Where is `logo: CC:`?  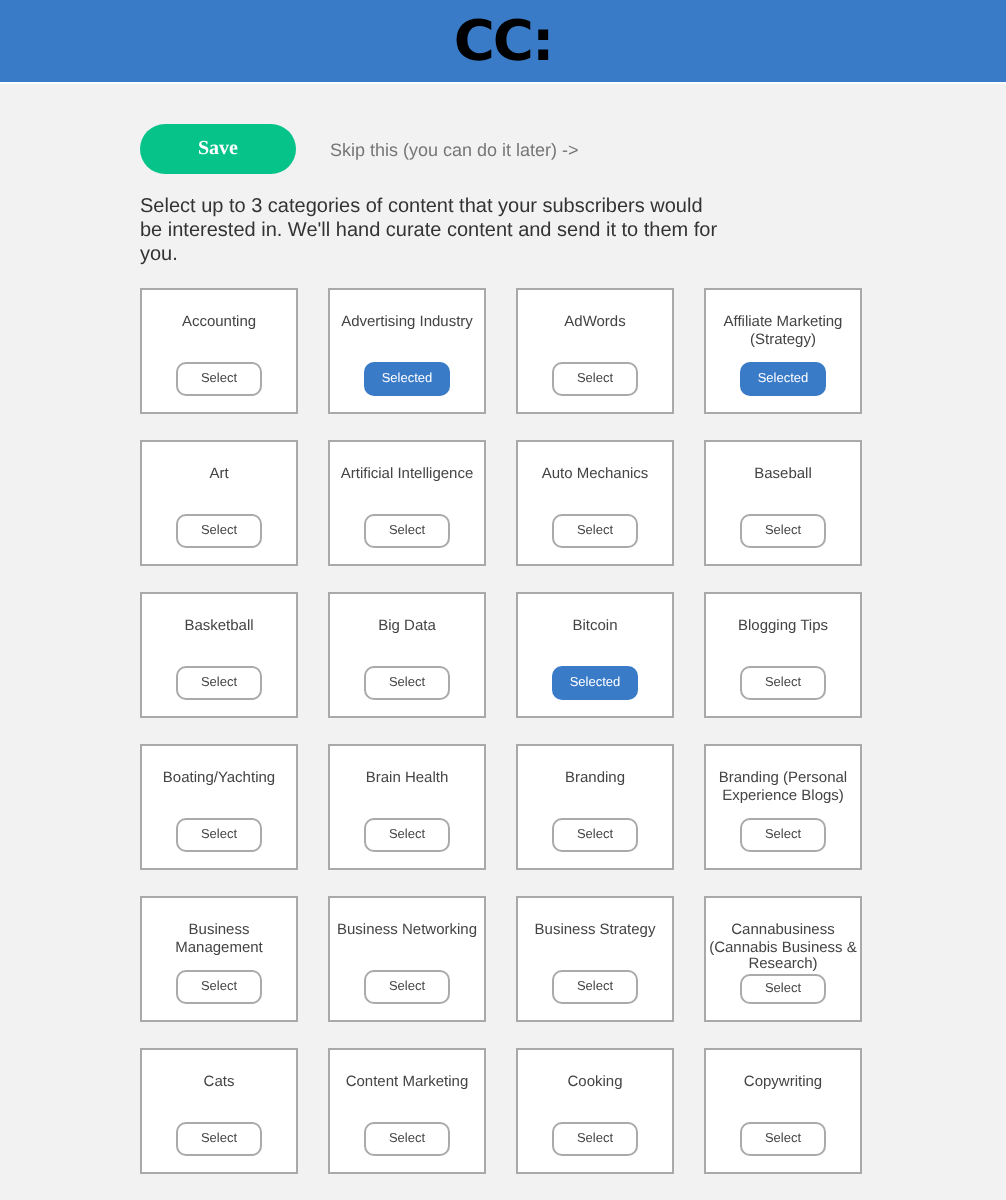 logo: CC: is located at coordinates (503, 41).